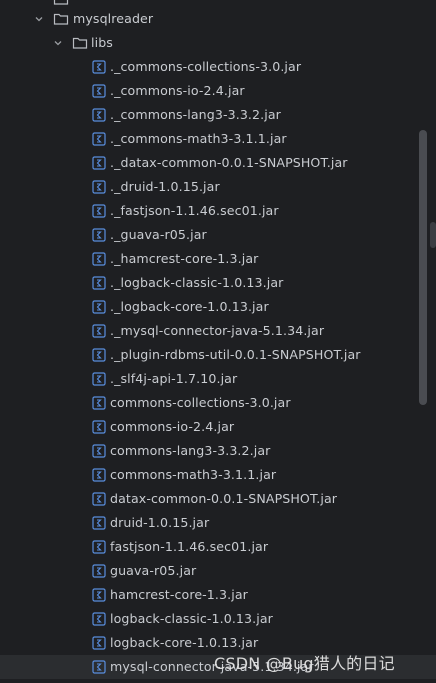 Image resolution: width=436 pixels, height=683 pixels. What do you see at coordinates (194, 210) in the screenshot?
I see `file-label: ._fastjson-1.1.46.sec01.jar` at bounding box center [194, 210].